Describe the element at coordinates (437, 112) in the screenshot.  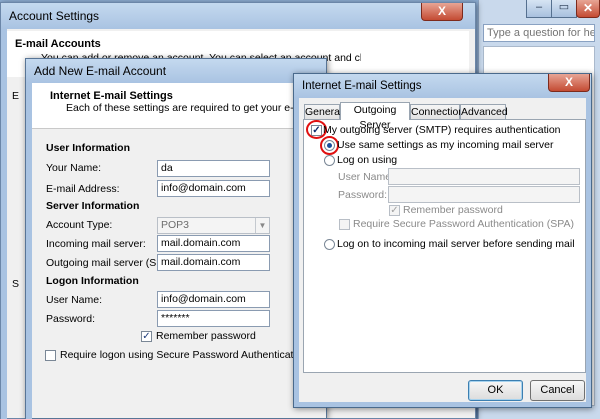
I see `tab-connection: Connection` at that location.